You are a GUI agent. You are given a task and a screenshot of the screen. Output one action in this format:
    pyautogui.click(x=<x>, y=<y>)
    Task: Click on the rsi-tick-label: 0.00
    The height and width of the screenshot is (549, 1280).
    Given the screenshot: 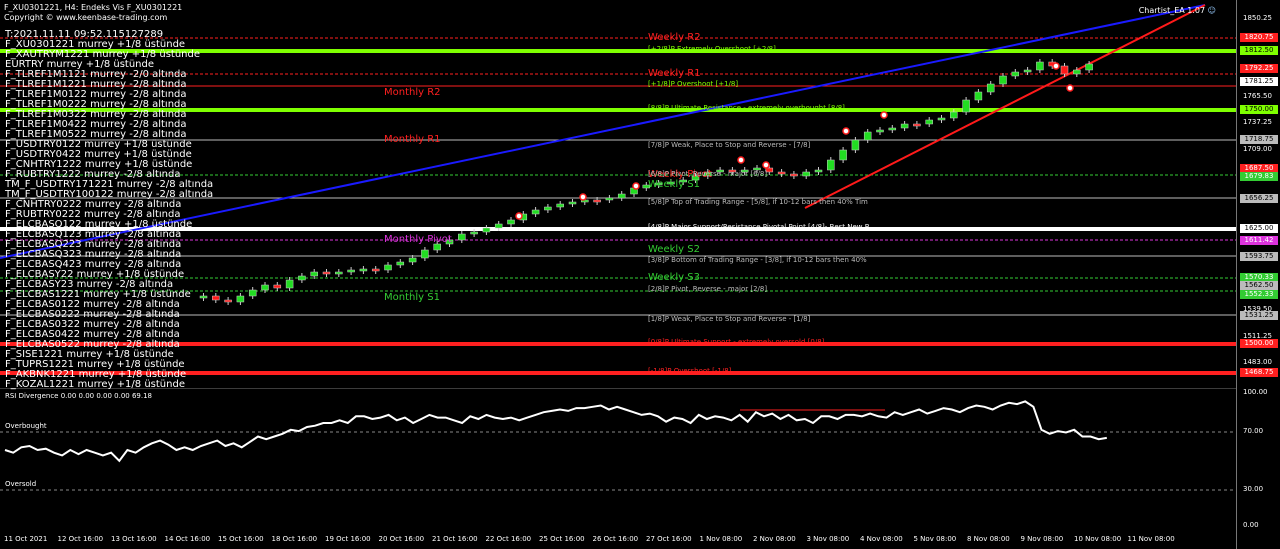 What is the action you would take?
    pyautogui.click(x=1251, y=525)
    